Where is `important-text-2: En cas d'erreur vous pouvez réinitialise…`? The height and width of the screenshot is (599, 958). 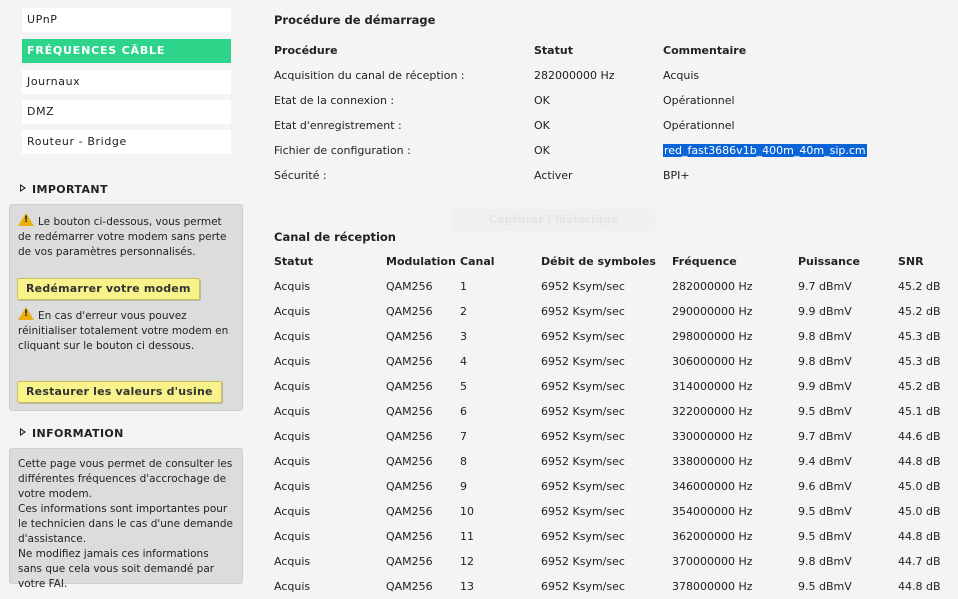
important-text-2: En cas d'erreur vous pouvez réinitialise… is located at coordinates (125, 330).